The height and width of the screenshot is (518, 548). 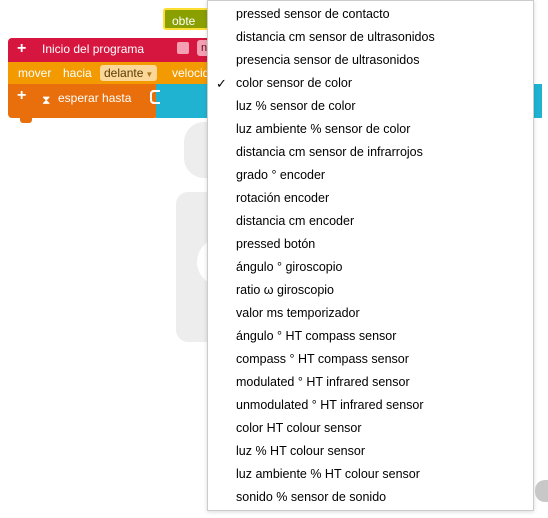 I want to click on chevron-down-icon: ▼, so click(x=149, y=74).